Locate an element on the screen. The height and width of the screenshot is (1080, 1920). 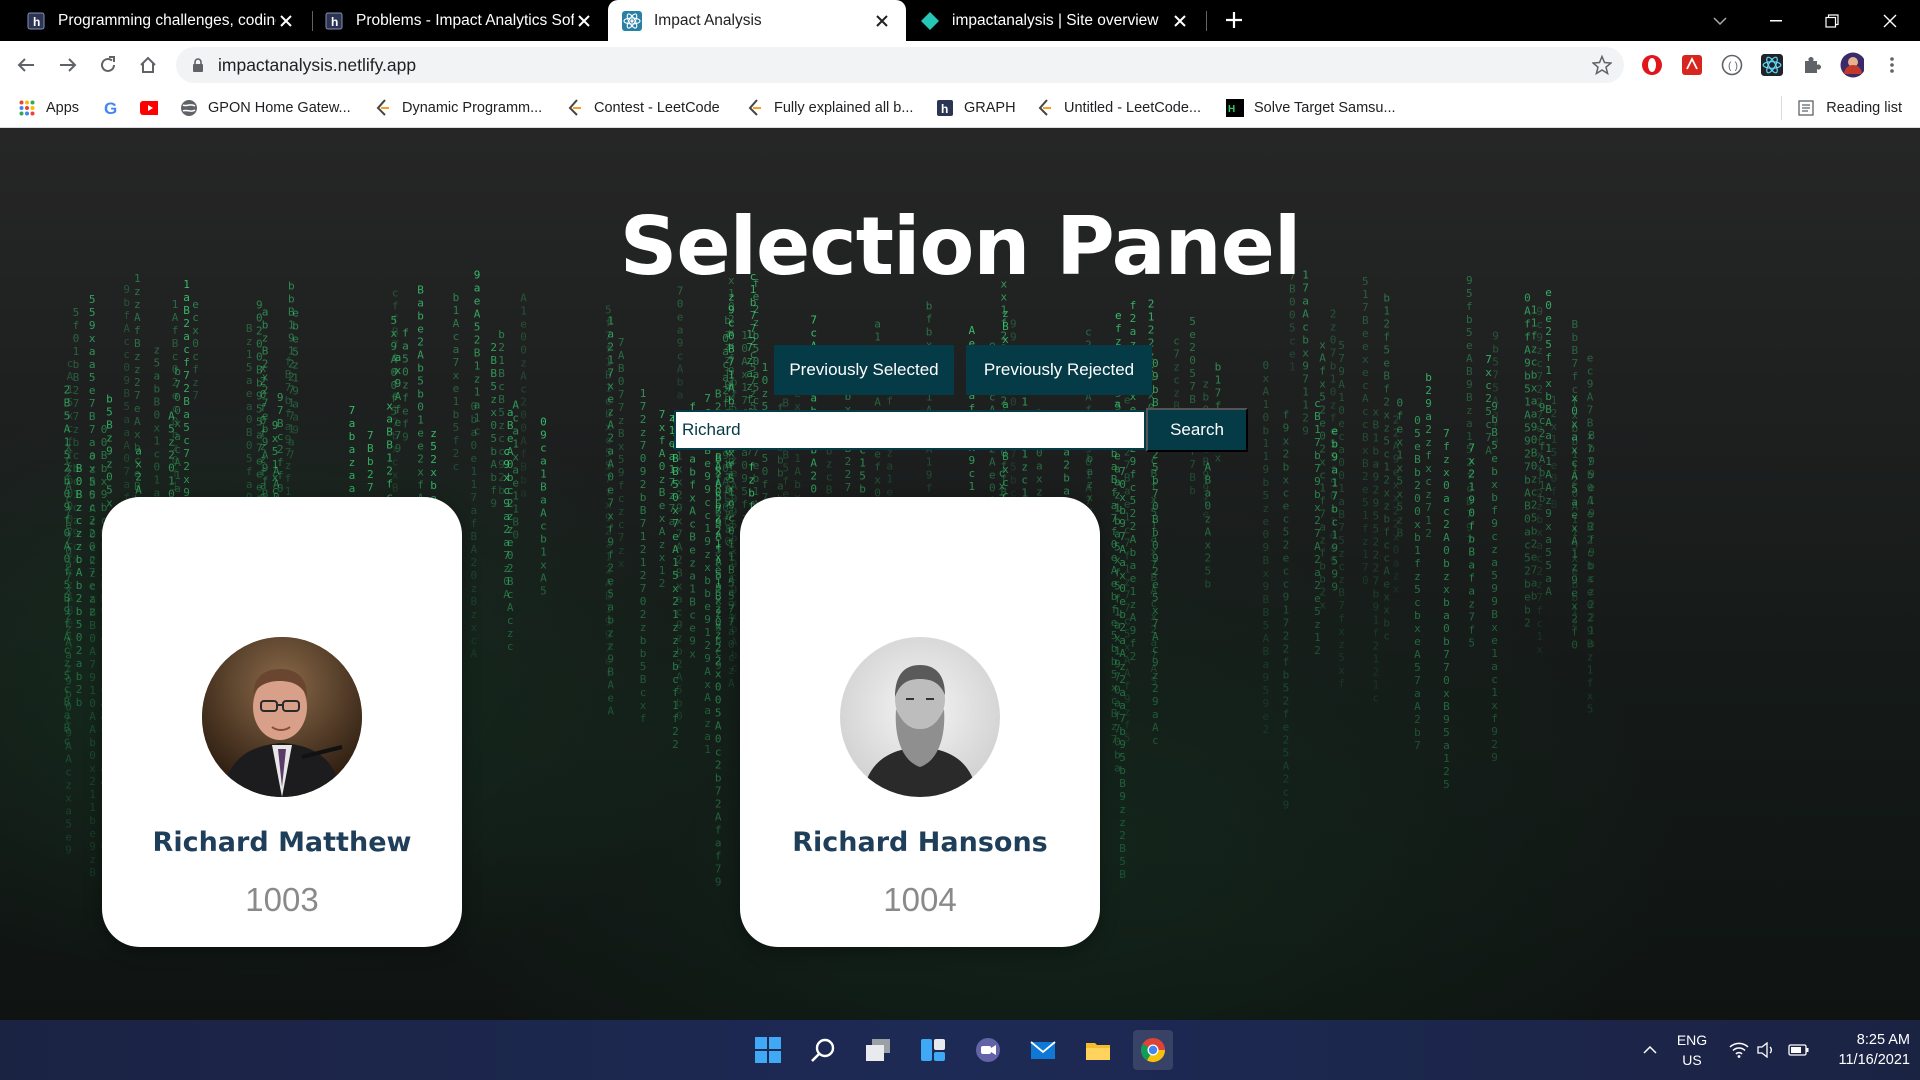
opera-extension-icon is located at coordinates (1652, 65).